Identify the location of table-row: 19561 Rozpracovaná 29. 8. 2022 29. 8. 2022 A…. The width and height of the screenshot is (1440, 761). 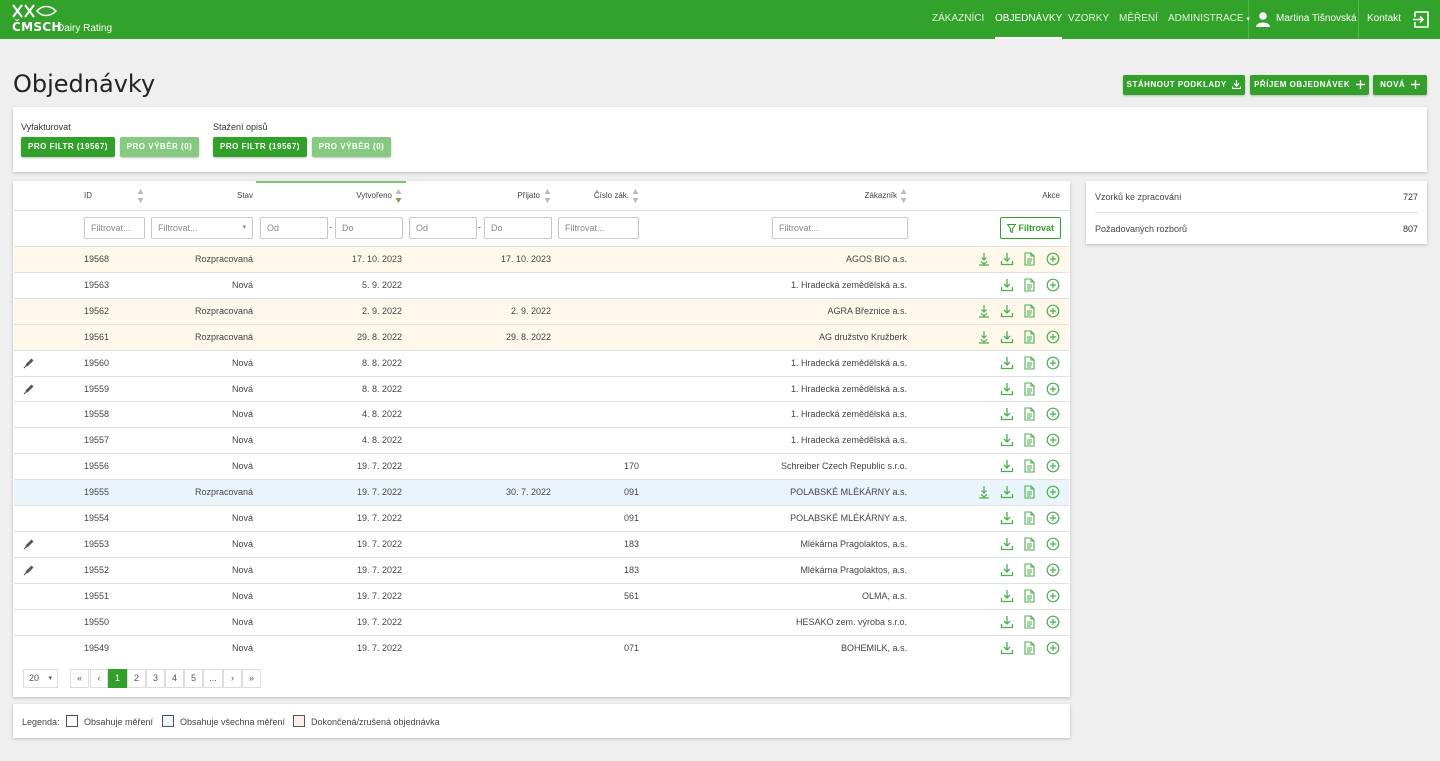
(541, 336).